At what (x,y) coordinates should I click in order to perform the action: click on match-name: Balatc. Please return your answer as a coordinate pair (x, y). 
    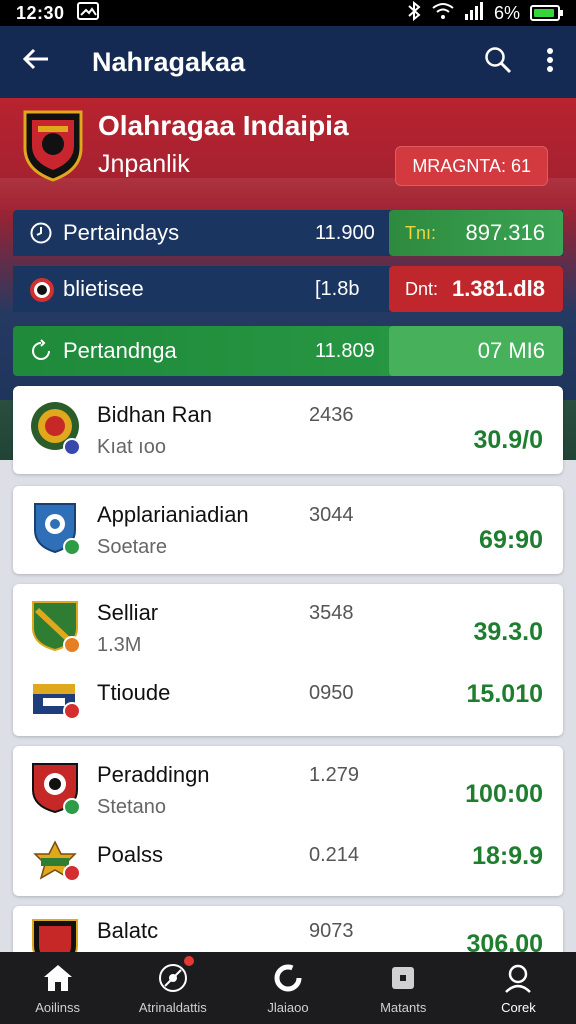
    Looking at the image, I should click on (128, 930).